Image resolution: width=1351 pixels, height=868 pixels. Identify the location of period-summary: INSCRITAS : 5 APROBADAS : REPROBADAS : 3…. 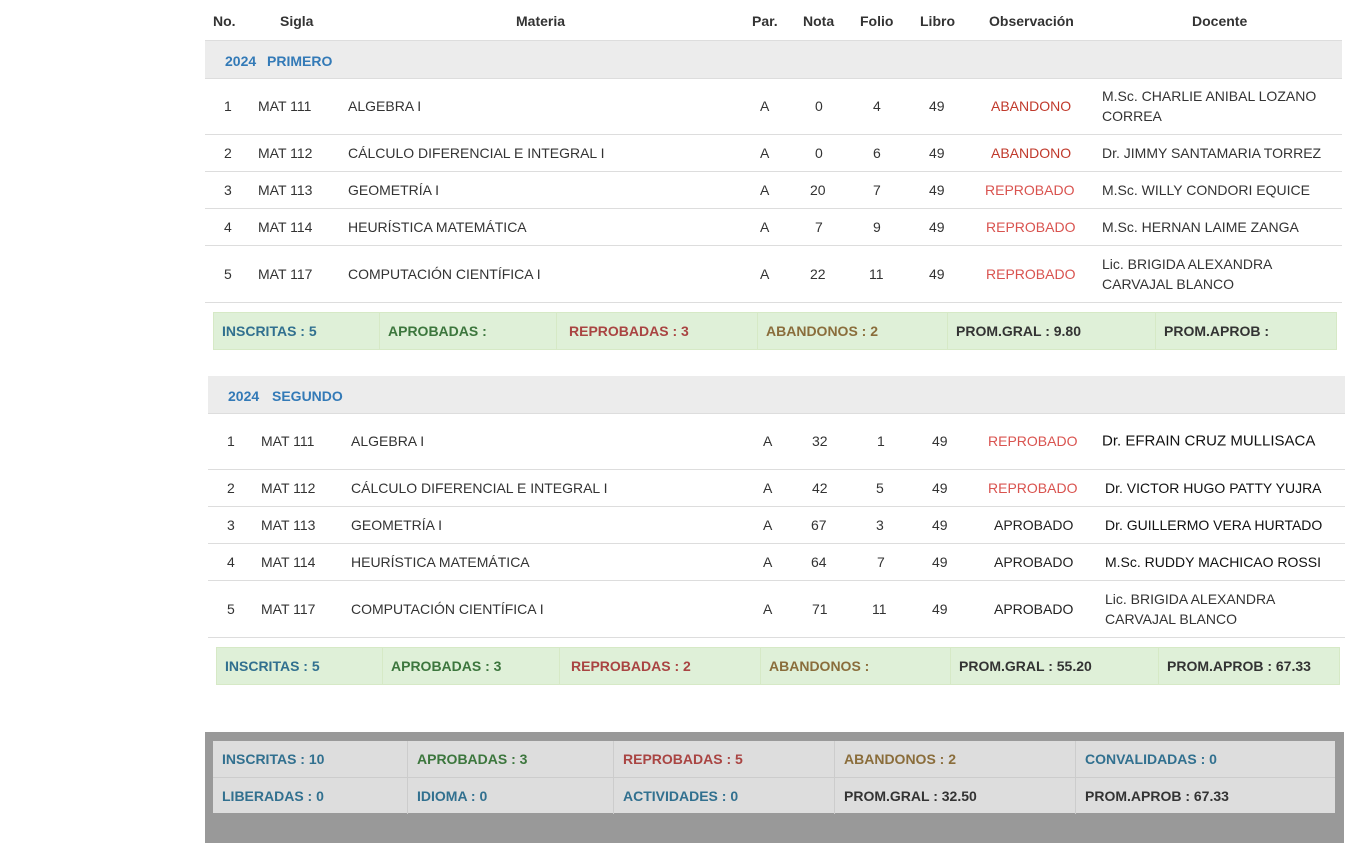
(775, 331).